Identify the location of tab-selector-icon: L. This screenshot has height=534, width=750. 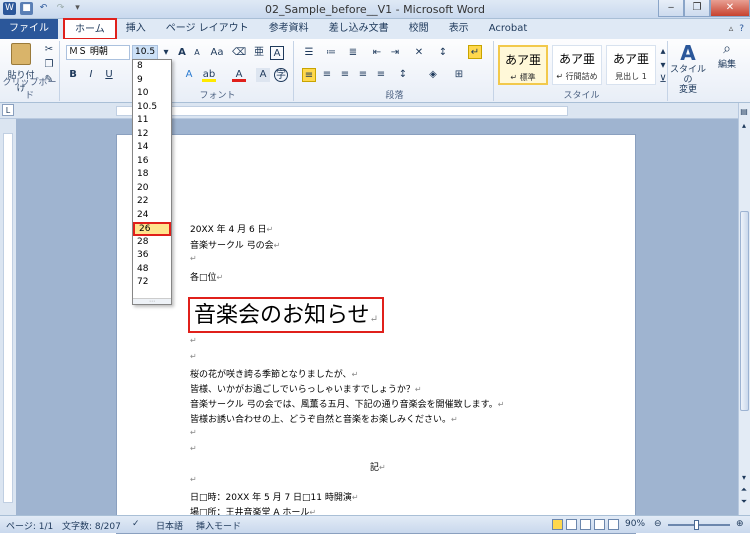
(8, 110).